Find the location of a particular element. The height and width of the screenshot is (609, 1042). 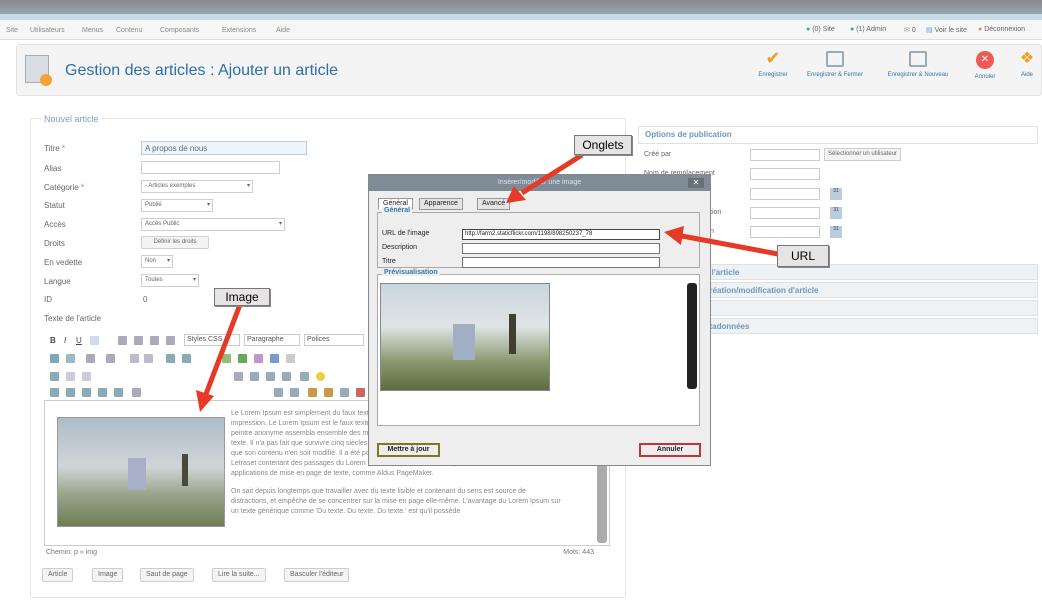

arrow-to-image is located at coordinates (220, 356).